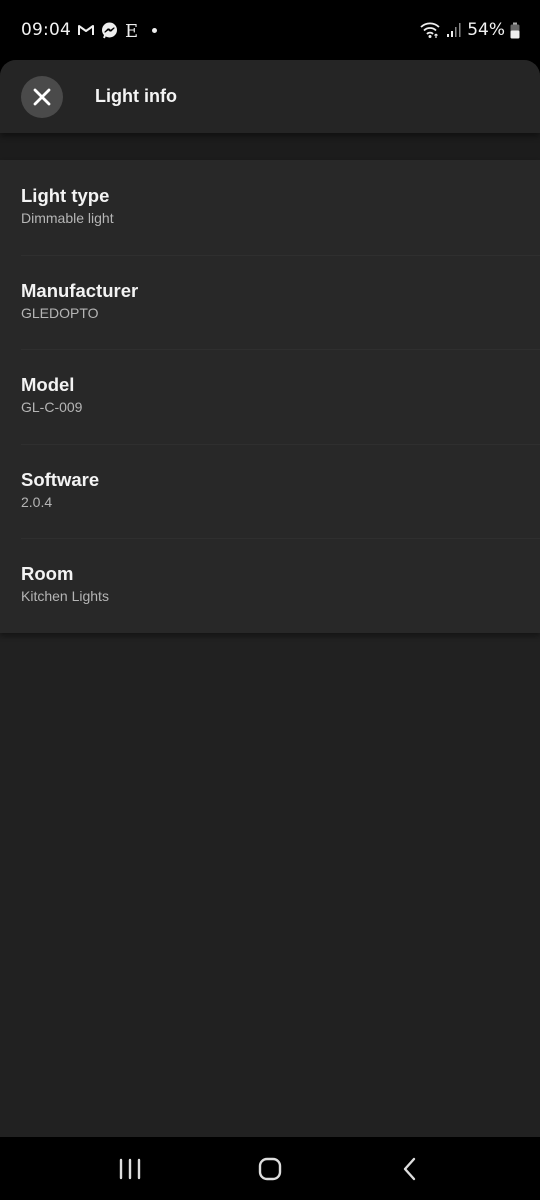  I want to click on info-row-software: Software 2.0.4, so click(270, 491).